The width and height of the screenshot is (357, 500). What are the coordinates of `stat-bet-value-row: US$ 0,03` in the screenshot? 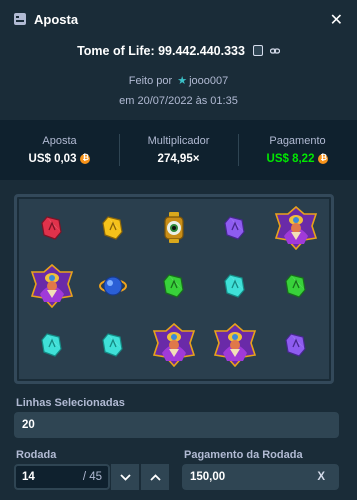 It's located at (60, 159).